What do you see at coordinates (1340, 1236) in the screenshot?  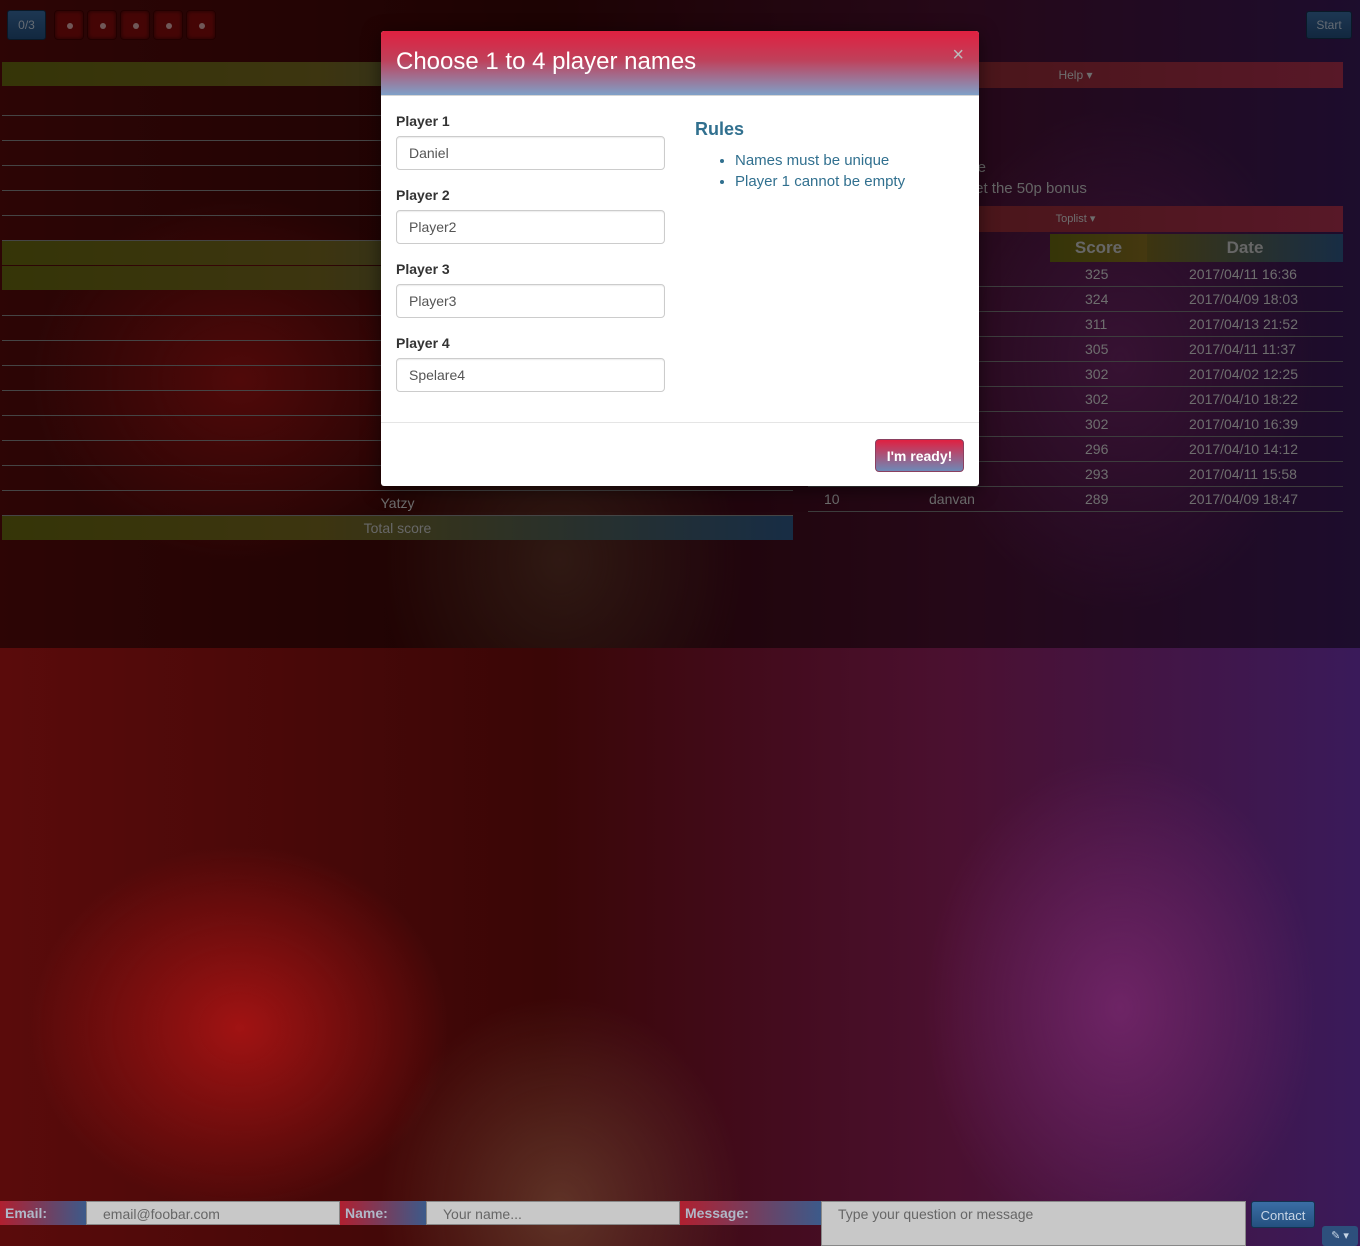 I see `edit-menu-button: ✎ ▾` at bounding box center [1340, 1236].